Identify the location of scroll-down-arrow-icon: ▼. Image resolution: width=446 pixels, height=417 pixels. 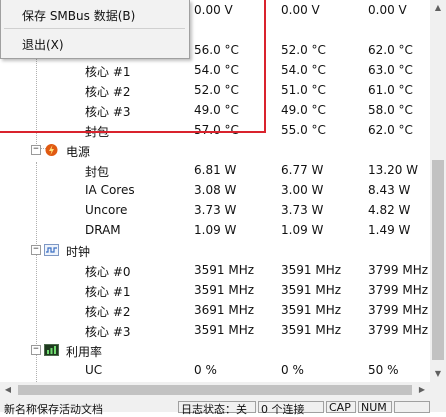
(438, 374).